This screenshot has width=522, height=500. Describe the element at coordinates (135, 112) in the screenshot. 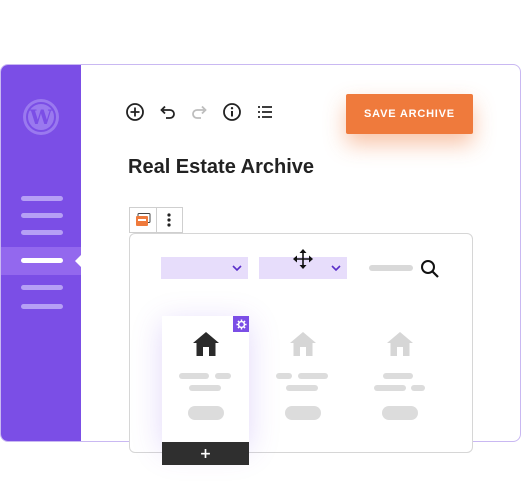

I see `add-circle-icon` at that location.